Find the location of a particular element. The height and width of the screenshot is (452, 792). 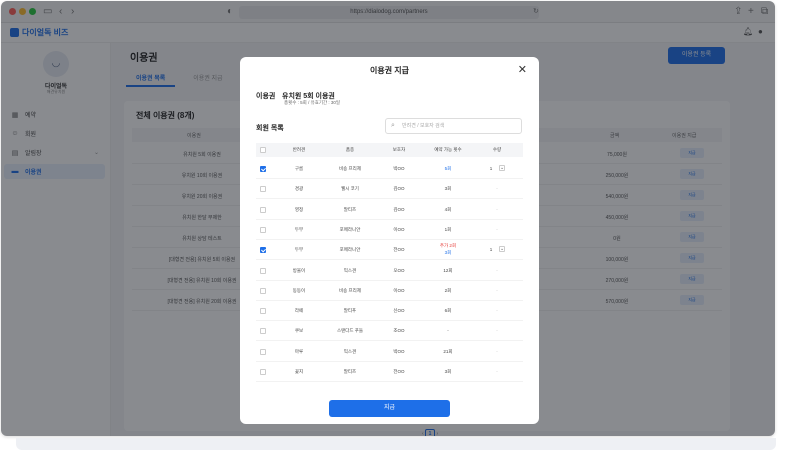

member-row: 영정 말티즈 김OO 4회 - is located at coordinates (389, 210).